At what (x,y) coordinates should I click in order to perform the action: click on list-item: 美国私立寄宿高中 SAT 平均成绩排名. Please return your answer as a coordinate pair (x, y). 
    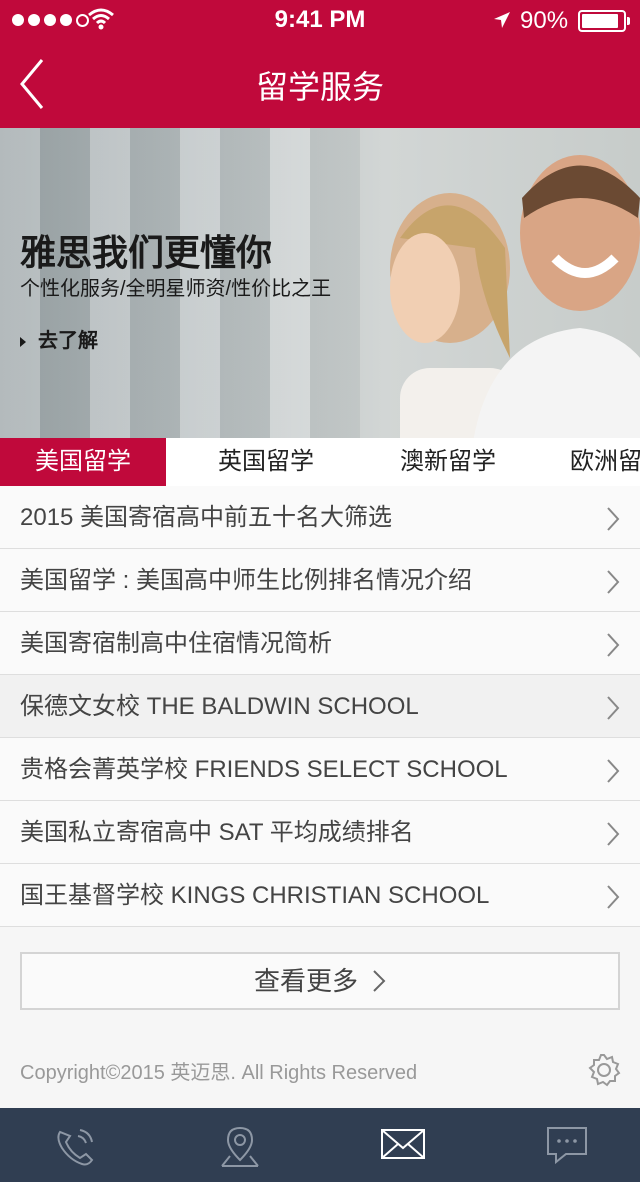
    Looking at the image, I should click on (320, 832).